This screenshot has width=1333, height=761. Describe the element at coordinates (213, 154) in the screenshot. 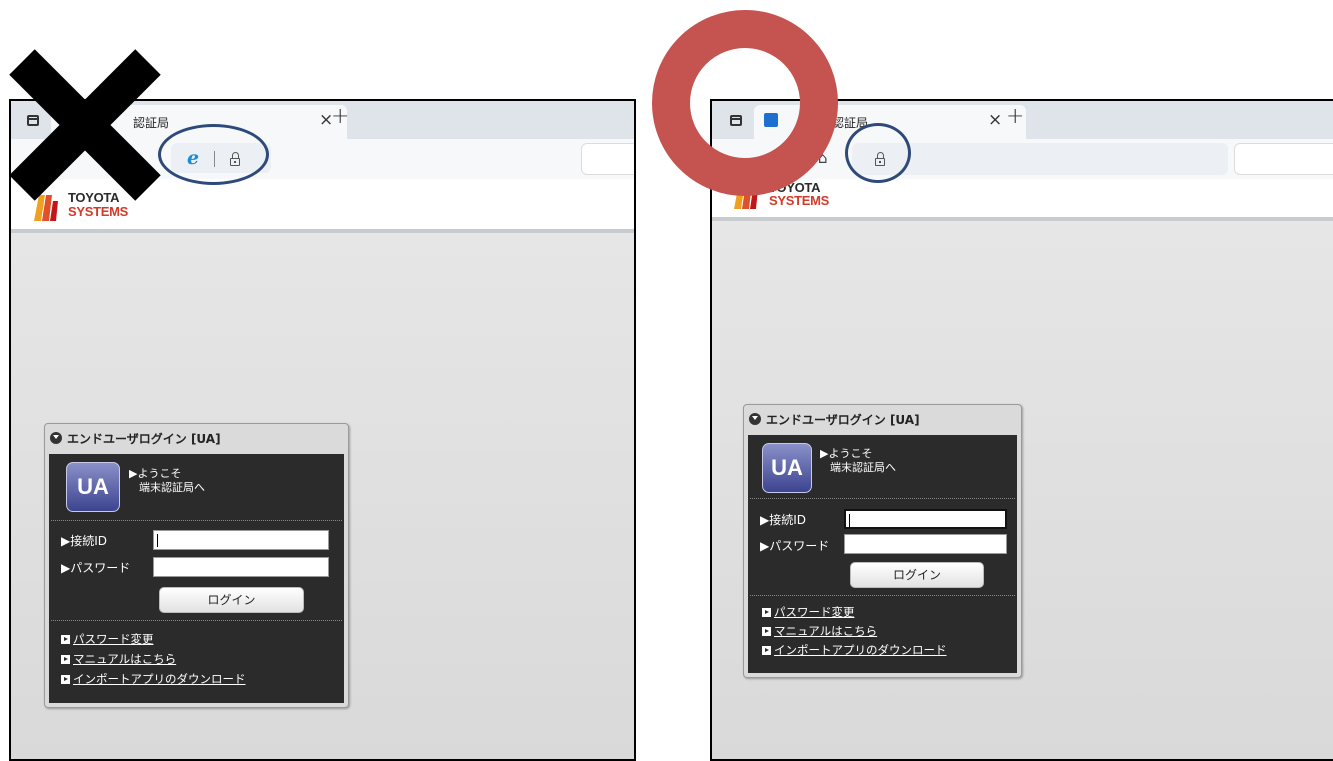

I see `highlight-ring-ie-lock` at that location.